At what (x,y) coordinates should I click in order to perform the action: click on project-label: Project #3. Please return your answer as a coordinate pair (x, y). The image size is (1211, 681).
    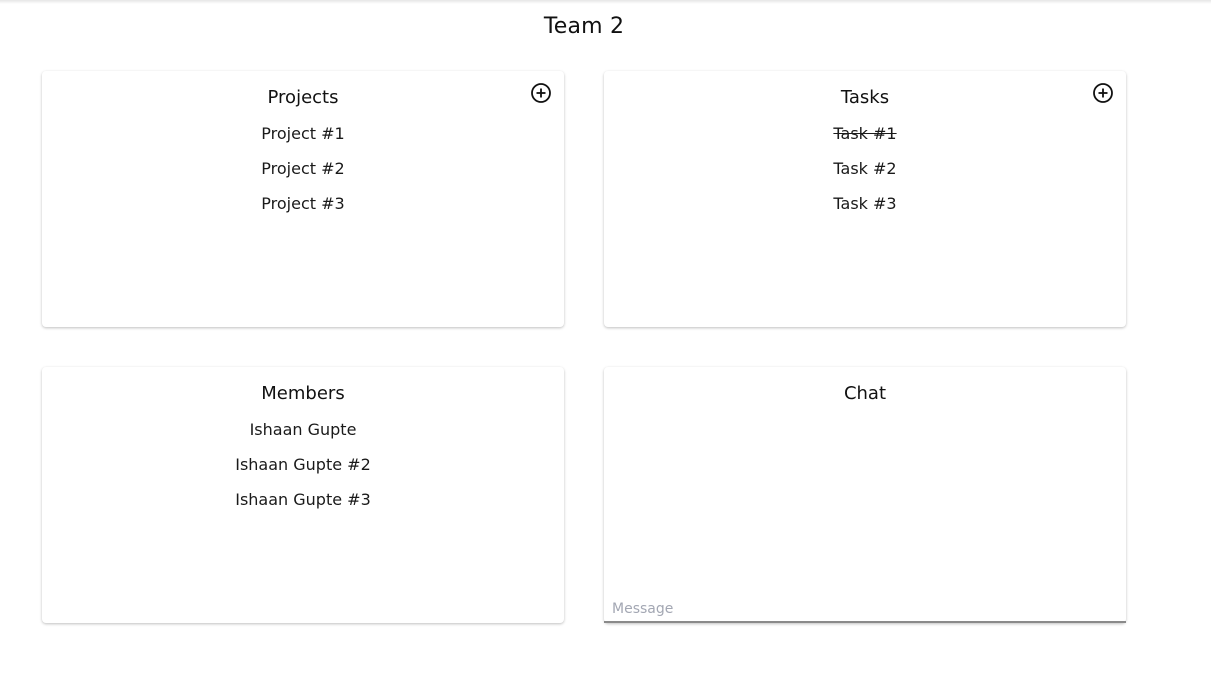
    Looking at the image, I should click on (303, 203).